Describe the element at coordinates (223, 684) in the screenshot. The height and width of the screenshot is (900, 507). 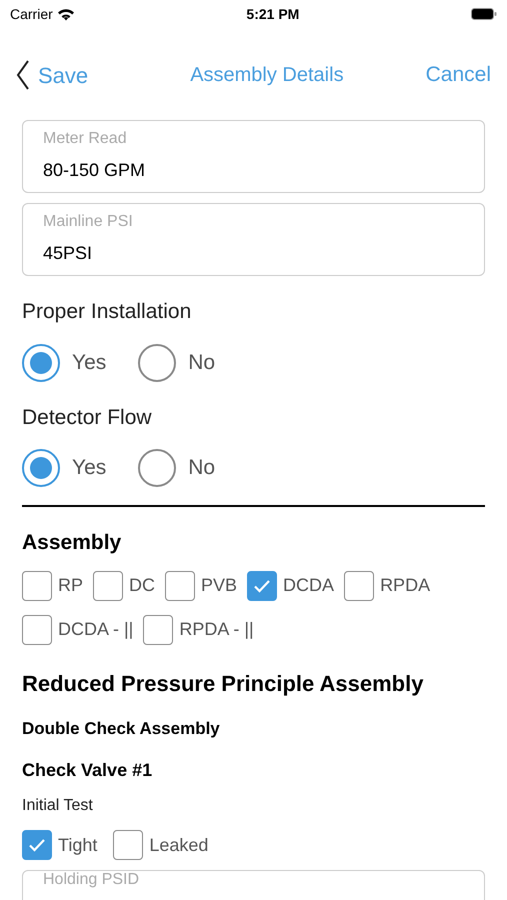
I see `section-heading: Reduced Pressure Principle Assembly` at that location.